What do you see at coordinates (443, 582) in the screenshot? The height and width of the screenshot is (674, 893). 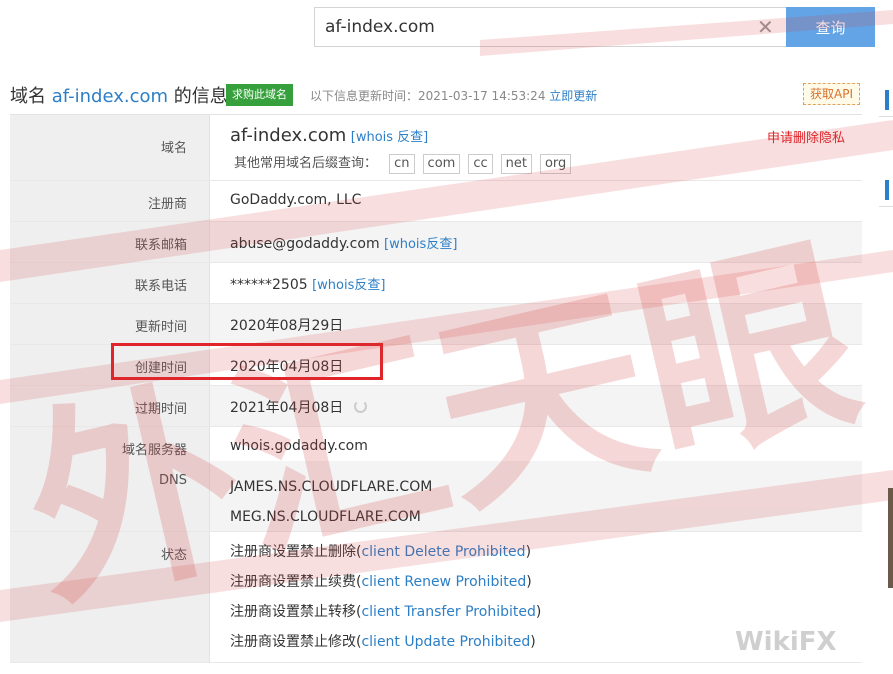 I see `status-link: client Renew Prohibited` at bounding box center [443, 582].